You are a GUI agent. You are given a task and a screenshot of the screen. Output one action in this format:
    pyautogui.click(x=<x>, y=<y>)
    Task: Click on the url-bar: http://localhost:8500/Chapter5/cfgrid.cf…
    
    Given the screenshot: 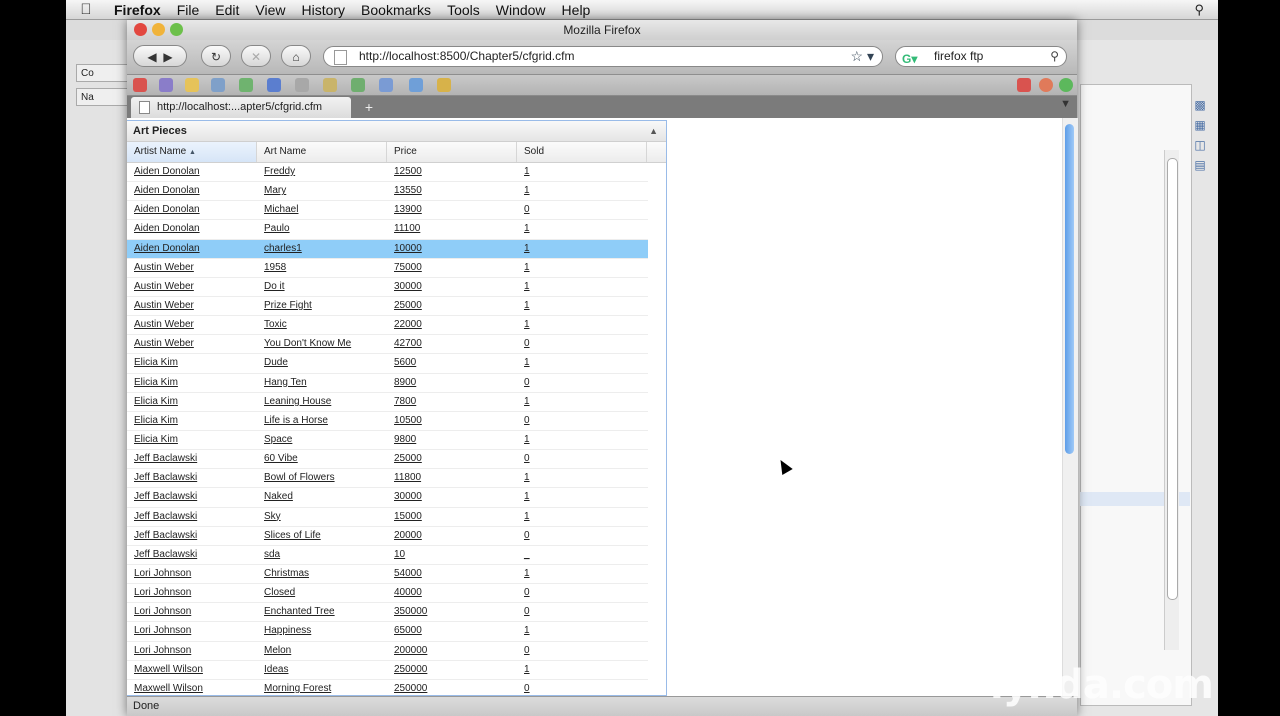 What is the action you would take?
    pyautogui.click(x=603, y=56)
    